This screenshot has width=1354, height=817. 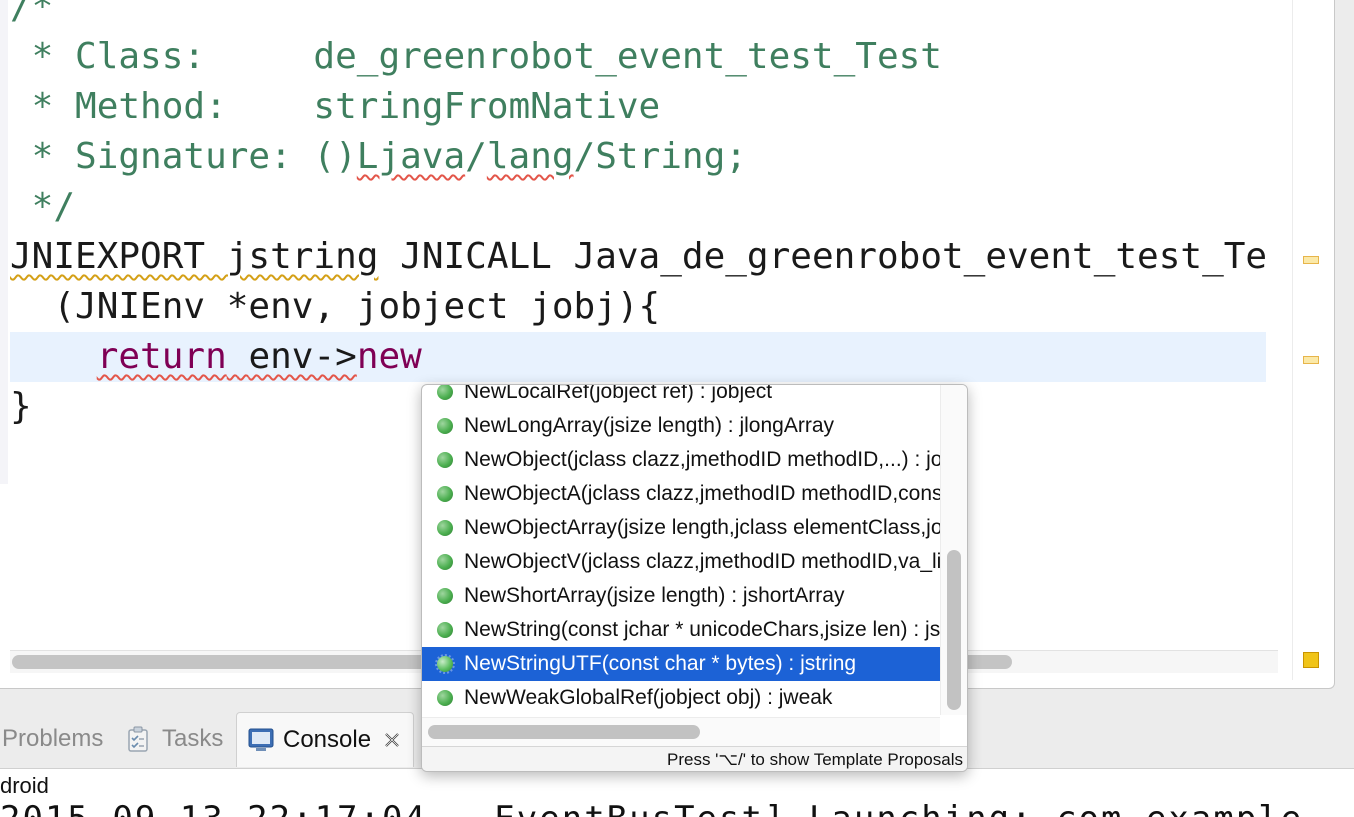 What do you see at coordinates (1310, 340) in the screenshot?
I see `overview-ruler` at bounding box center [1310, 340].